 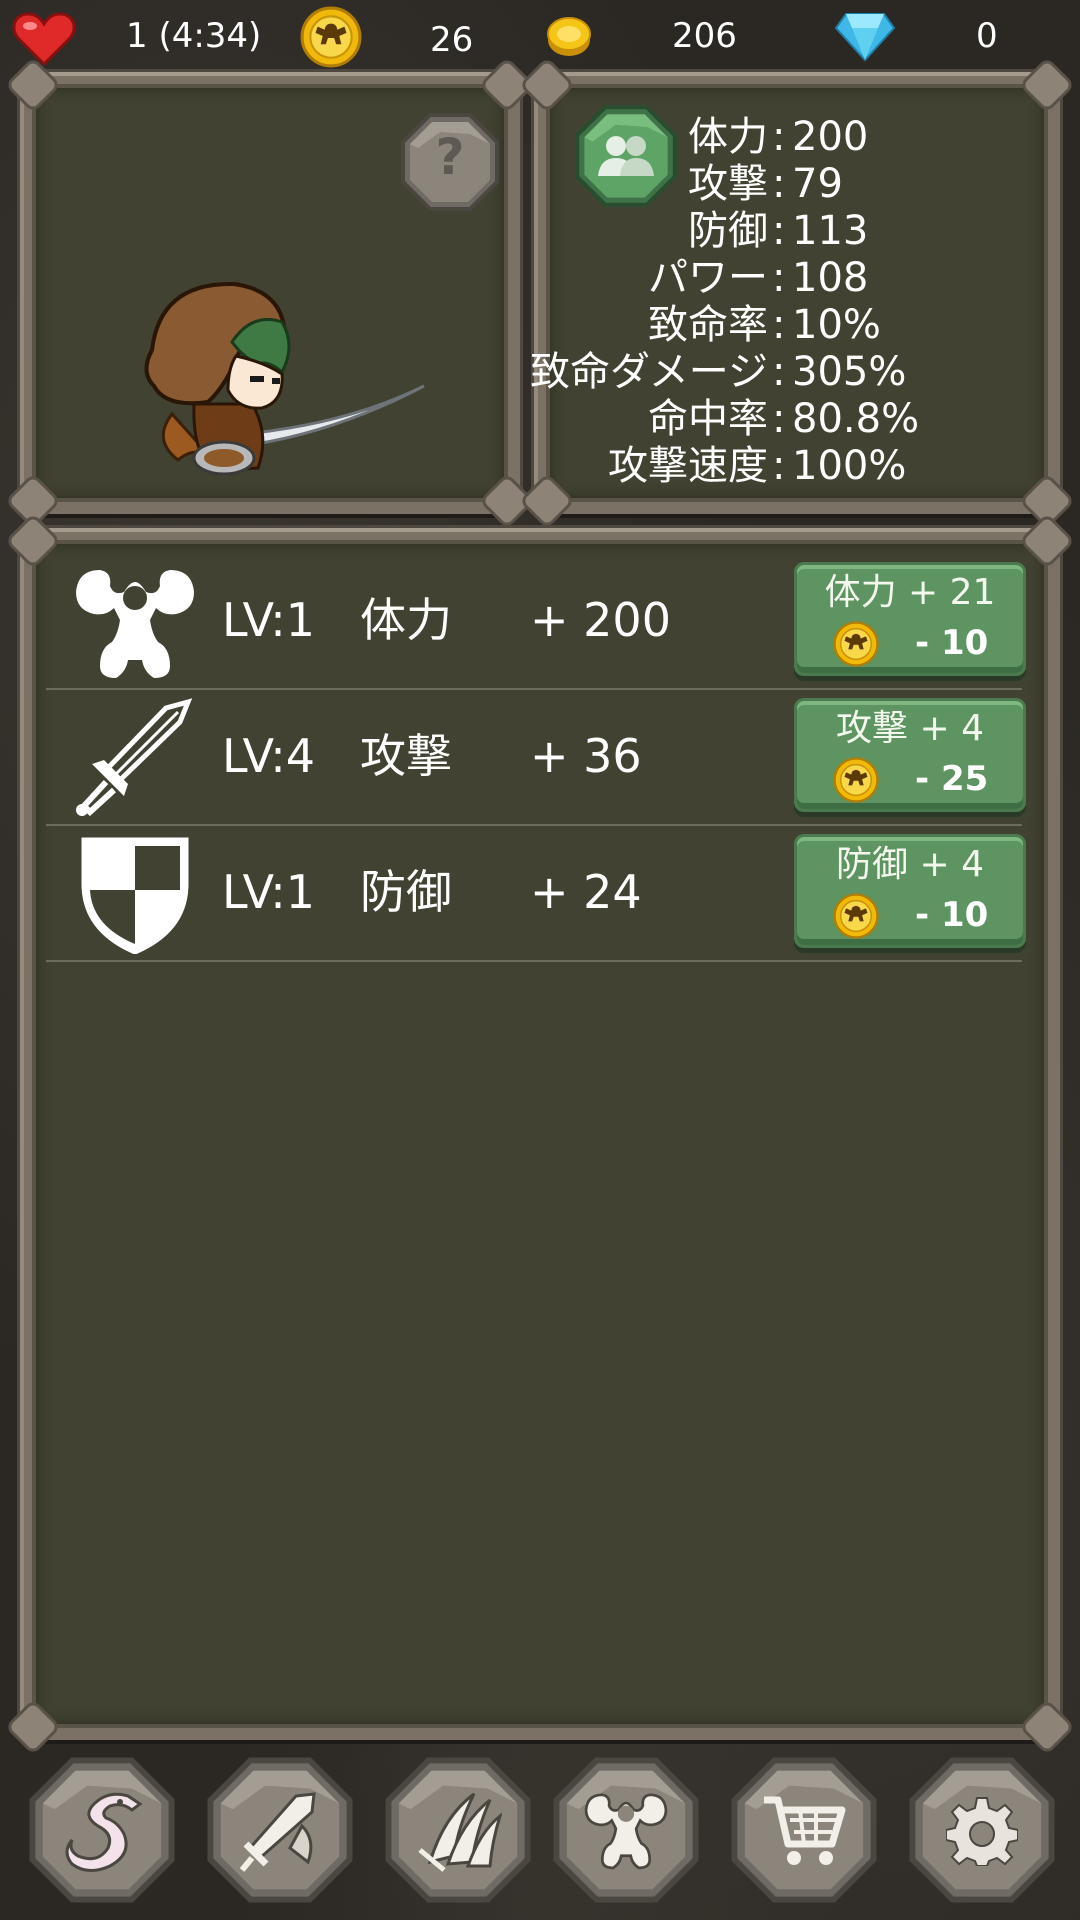 I want to click on stat-label: 防御, so click(x=728, y=231).